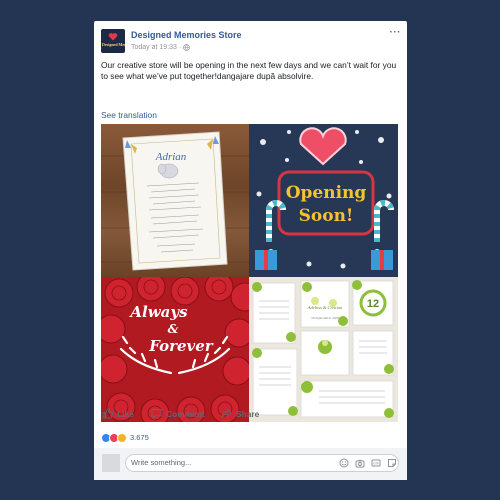 The height and width of the screenshot is (500, 500). I want to click on page-name-link: Designed Memories Store, so click(186, 35).